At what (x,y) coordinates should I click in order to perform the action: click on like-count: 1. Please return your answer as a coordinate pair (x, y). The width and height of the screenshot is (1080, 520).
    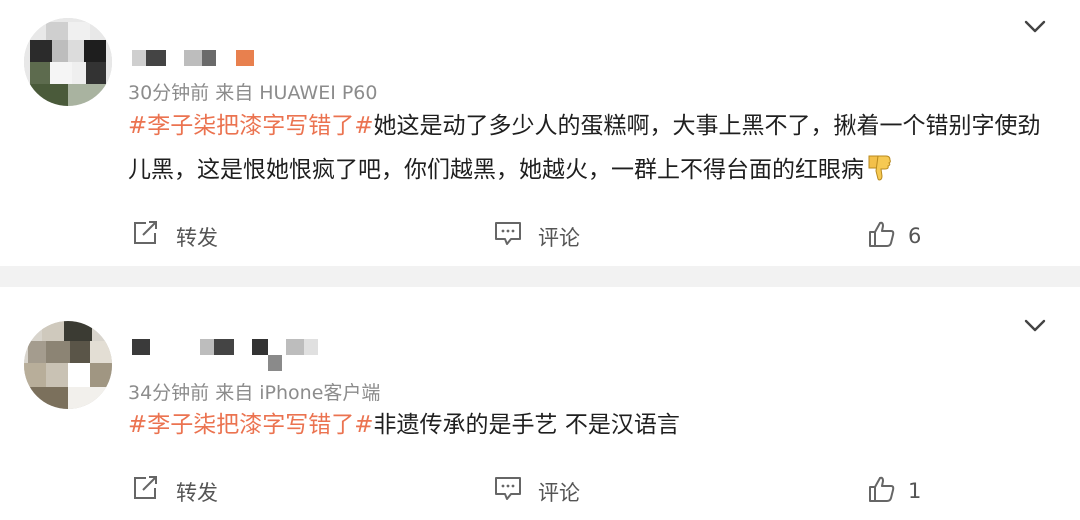
    Looking at the image, I should click on (915, 491).